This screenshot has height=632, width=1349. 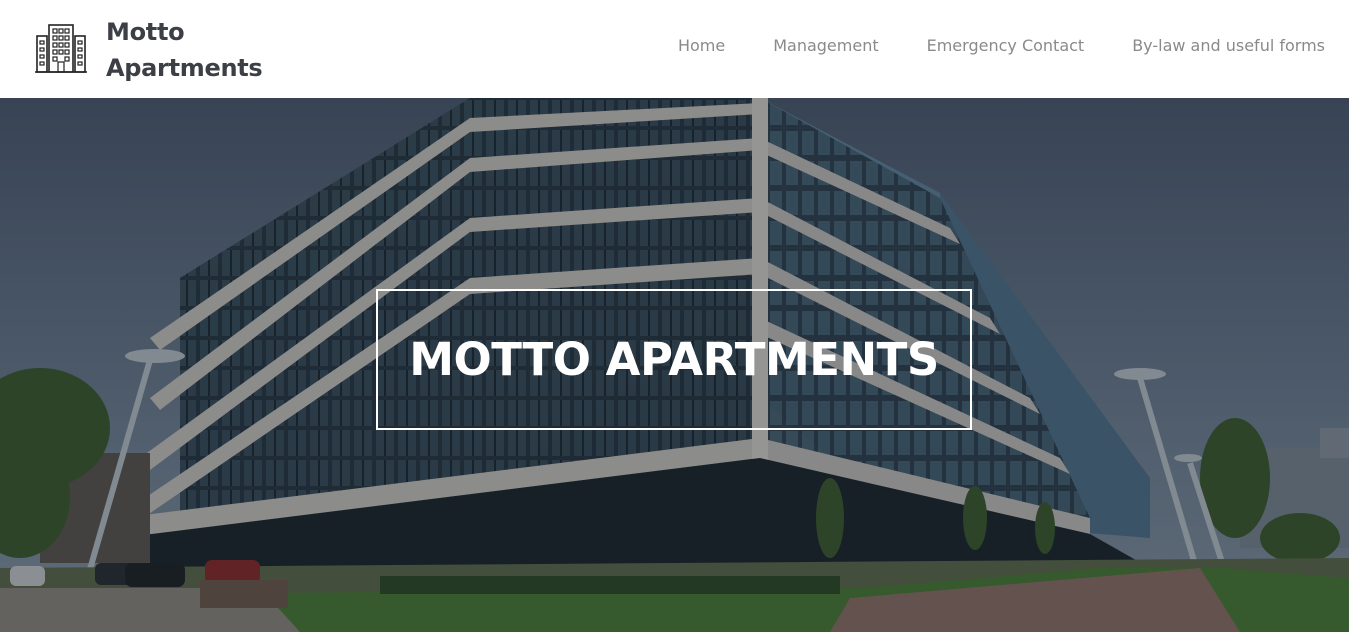 I want to click on brand-name-line2: Apartments, so click(x=184, y=68).